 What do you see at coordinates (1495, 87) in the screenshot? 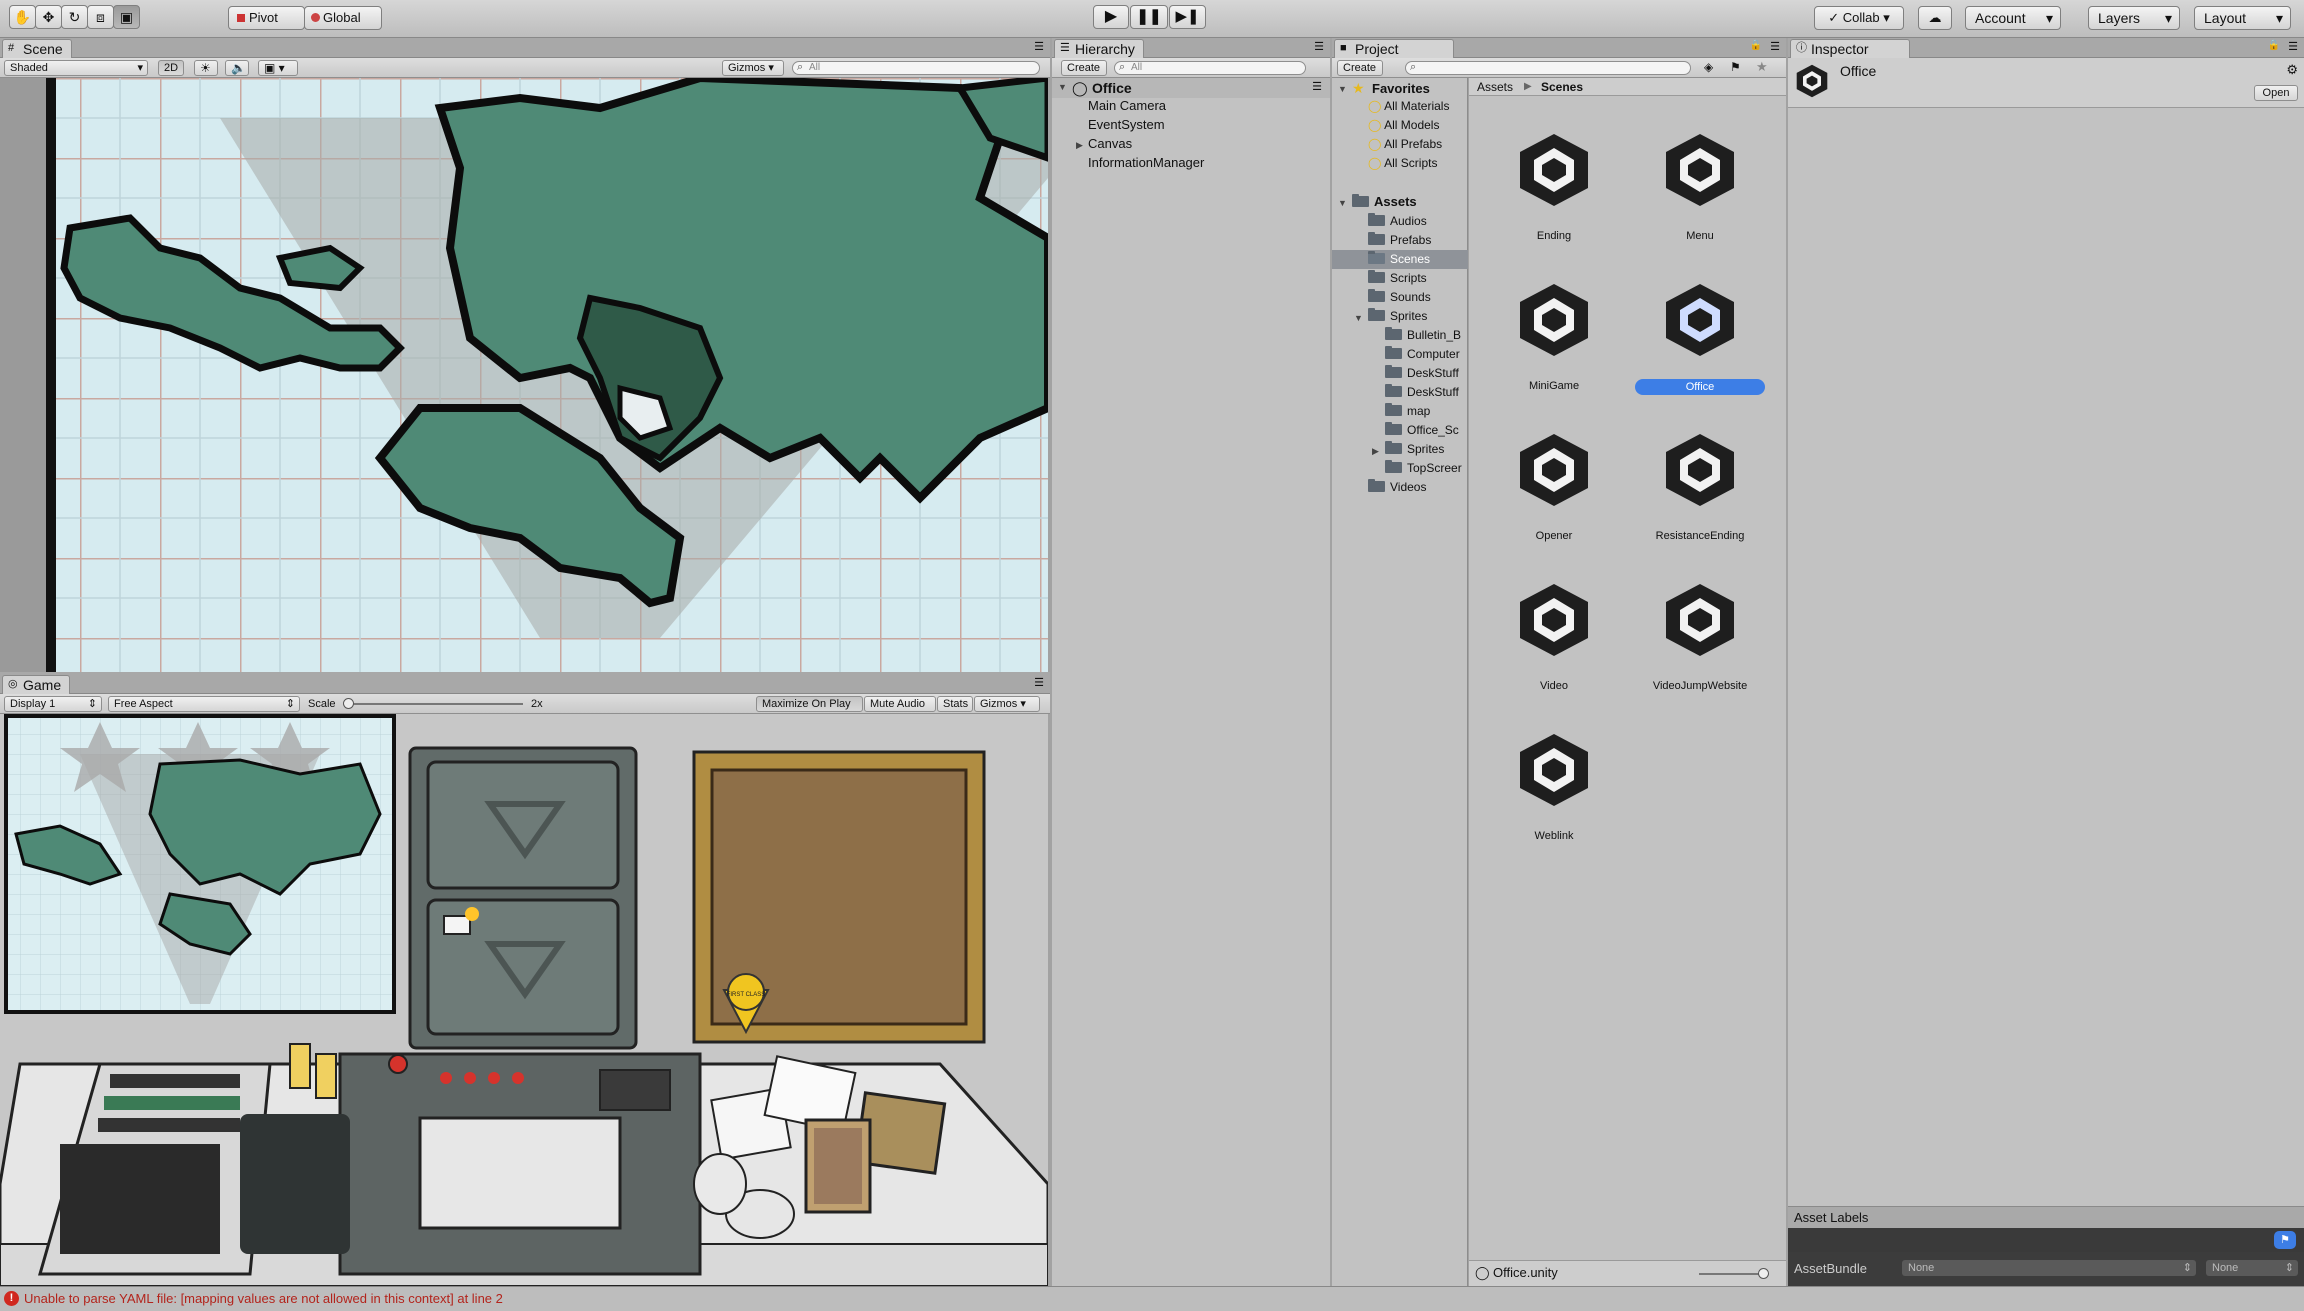
I see `breadcrumb-assets: Assets` at bounding box center [1495, 87].